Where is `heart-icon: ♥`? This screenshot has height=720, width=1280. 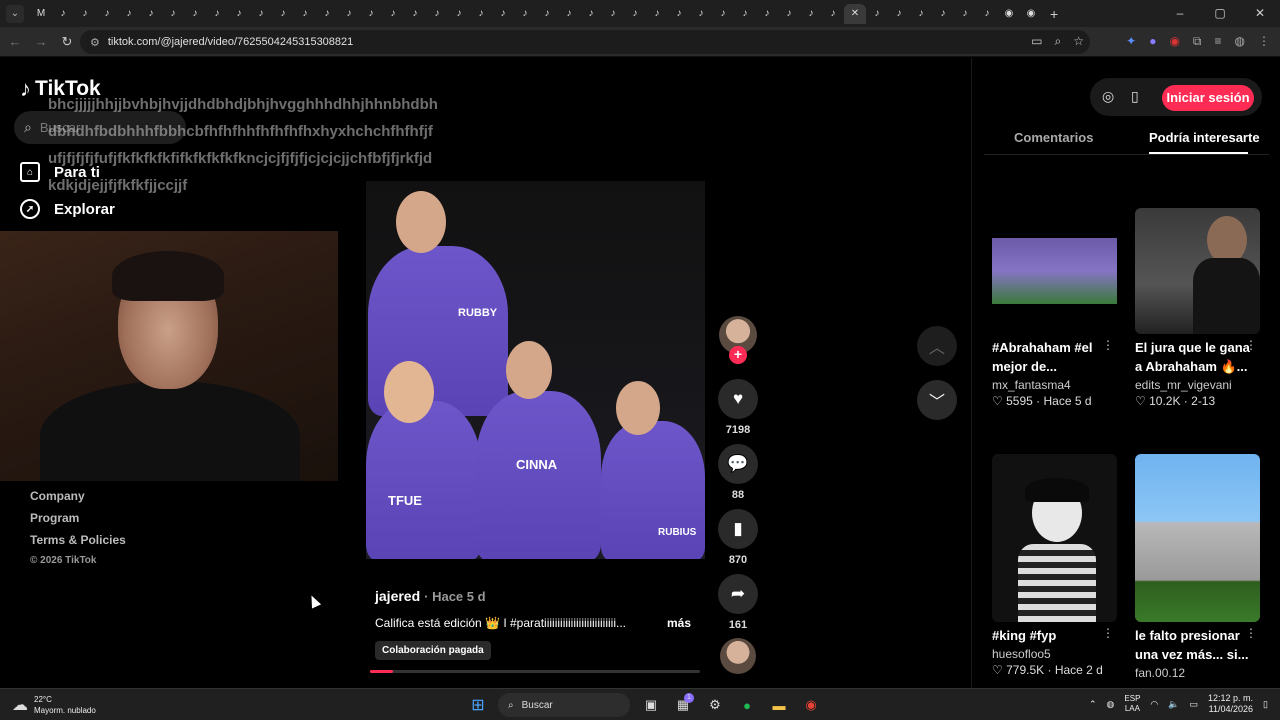 heart-icon: ♥ is located at coordinates (738, 399).